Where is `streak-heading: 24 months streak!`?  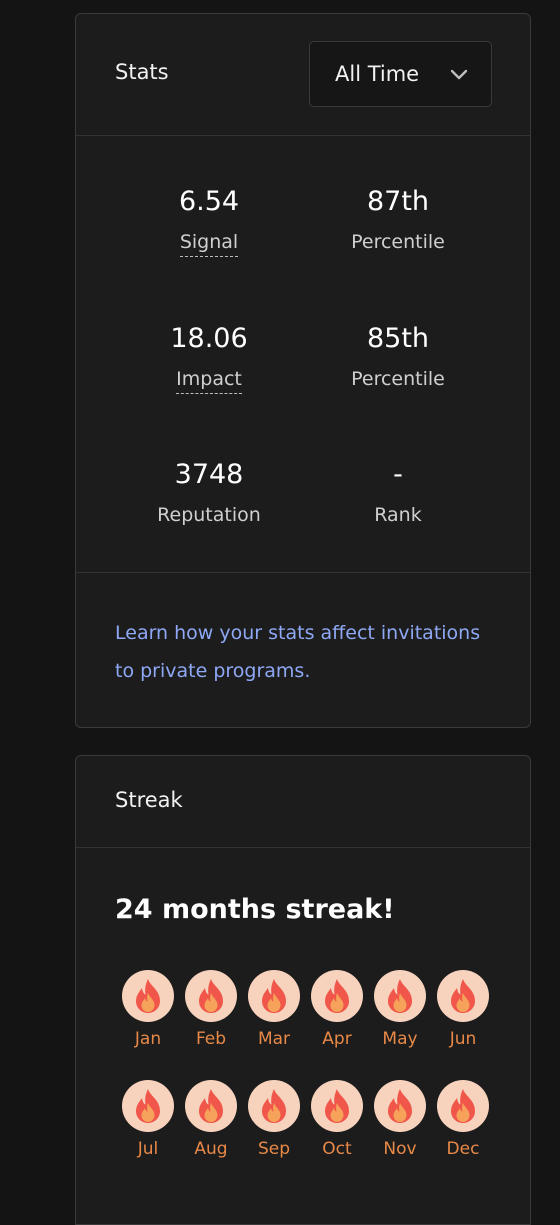 streak-heading: 24 months streak! is located at coordinates (255, 909).